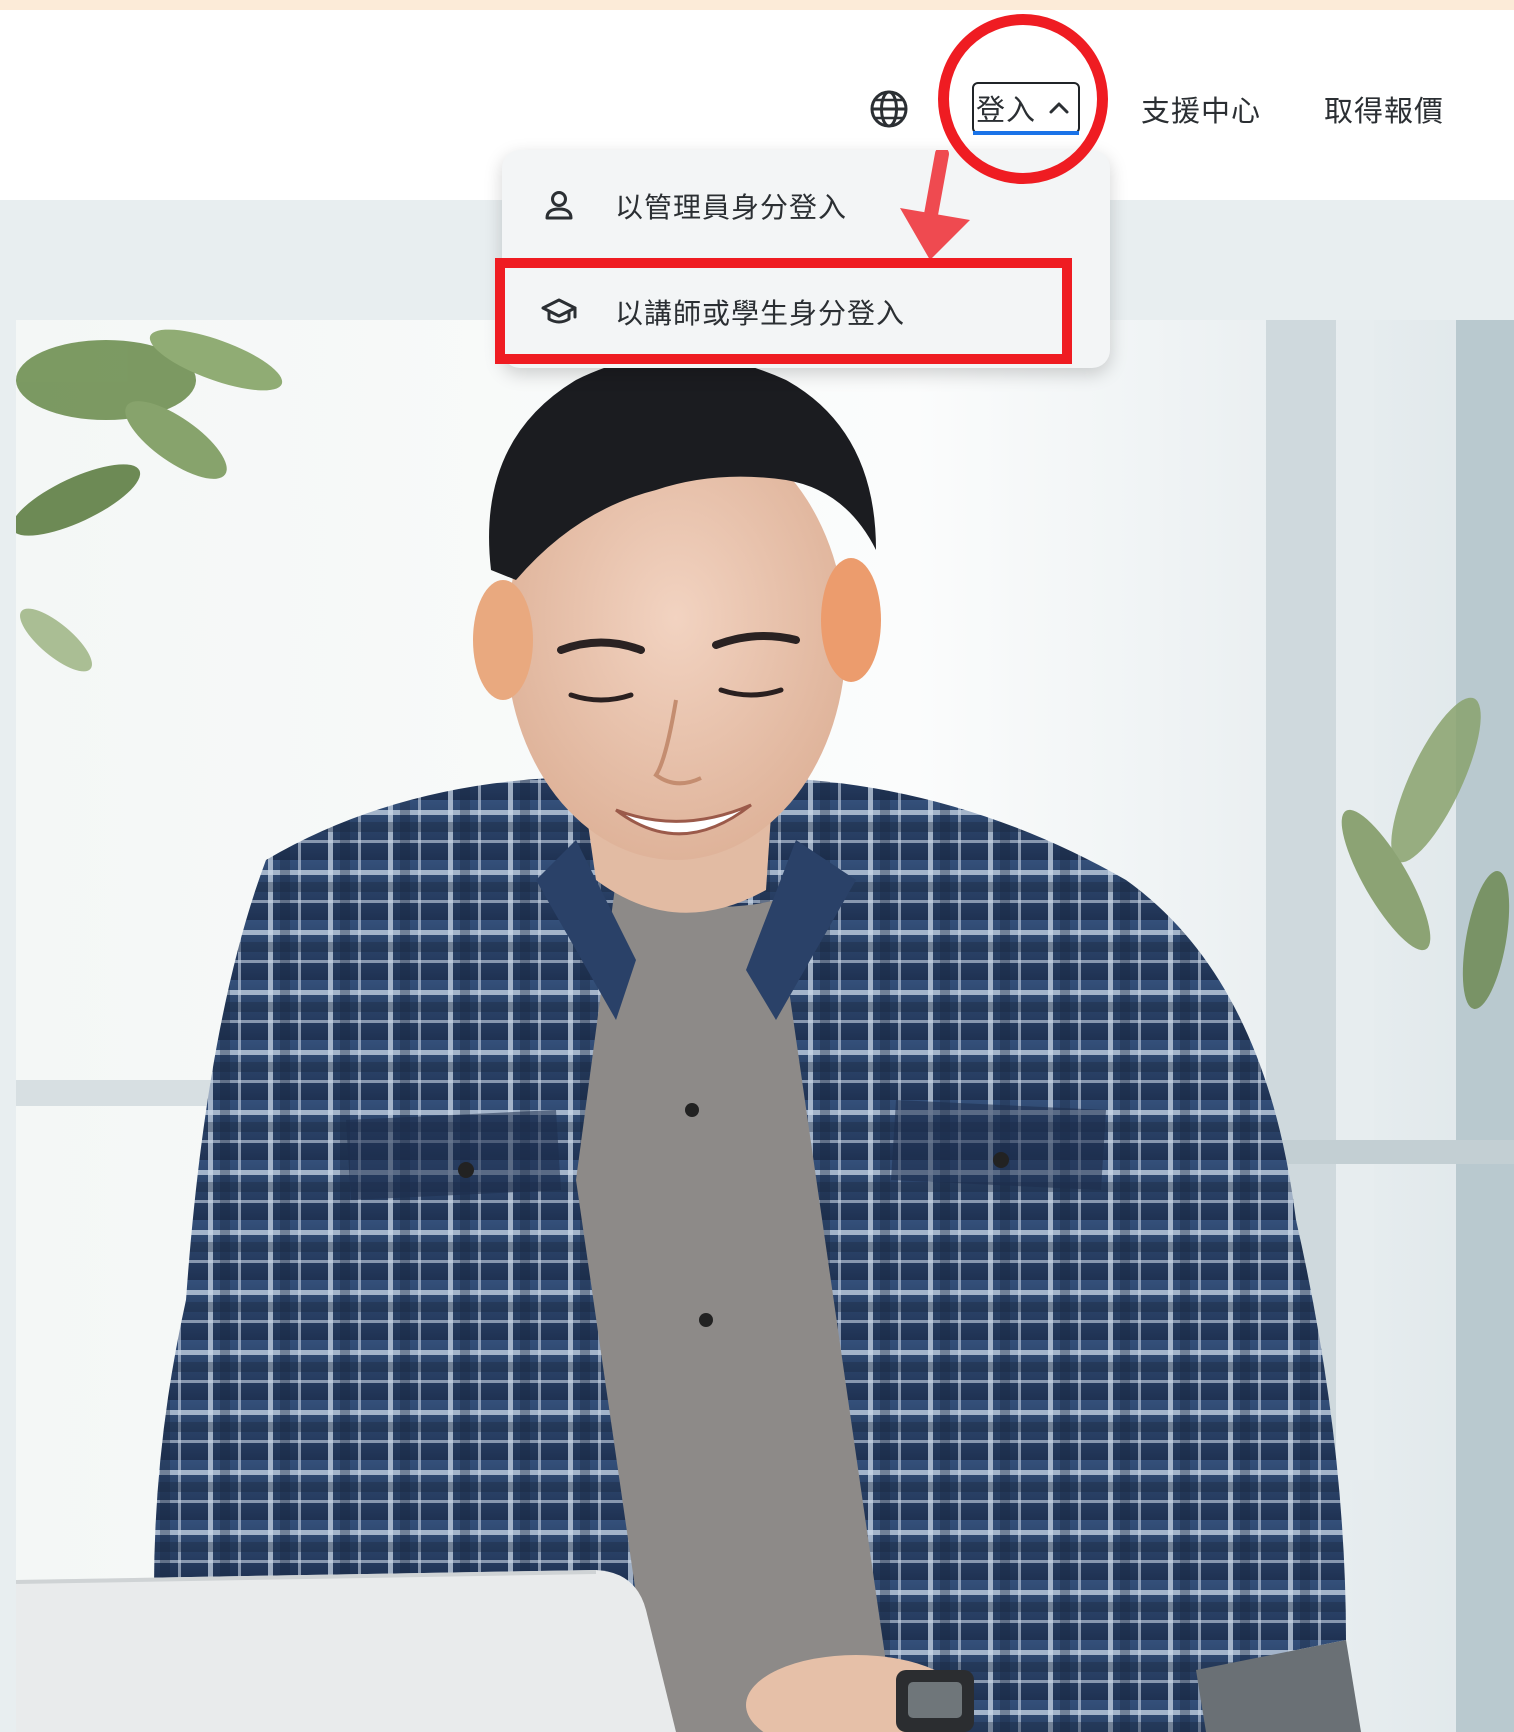 This screenshot has height=1732, width=1514. I want to click on globe-icon, so click(889, 109).